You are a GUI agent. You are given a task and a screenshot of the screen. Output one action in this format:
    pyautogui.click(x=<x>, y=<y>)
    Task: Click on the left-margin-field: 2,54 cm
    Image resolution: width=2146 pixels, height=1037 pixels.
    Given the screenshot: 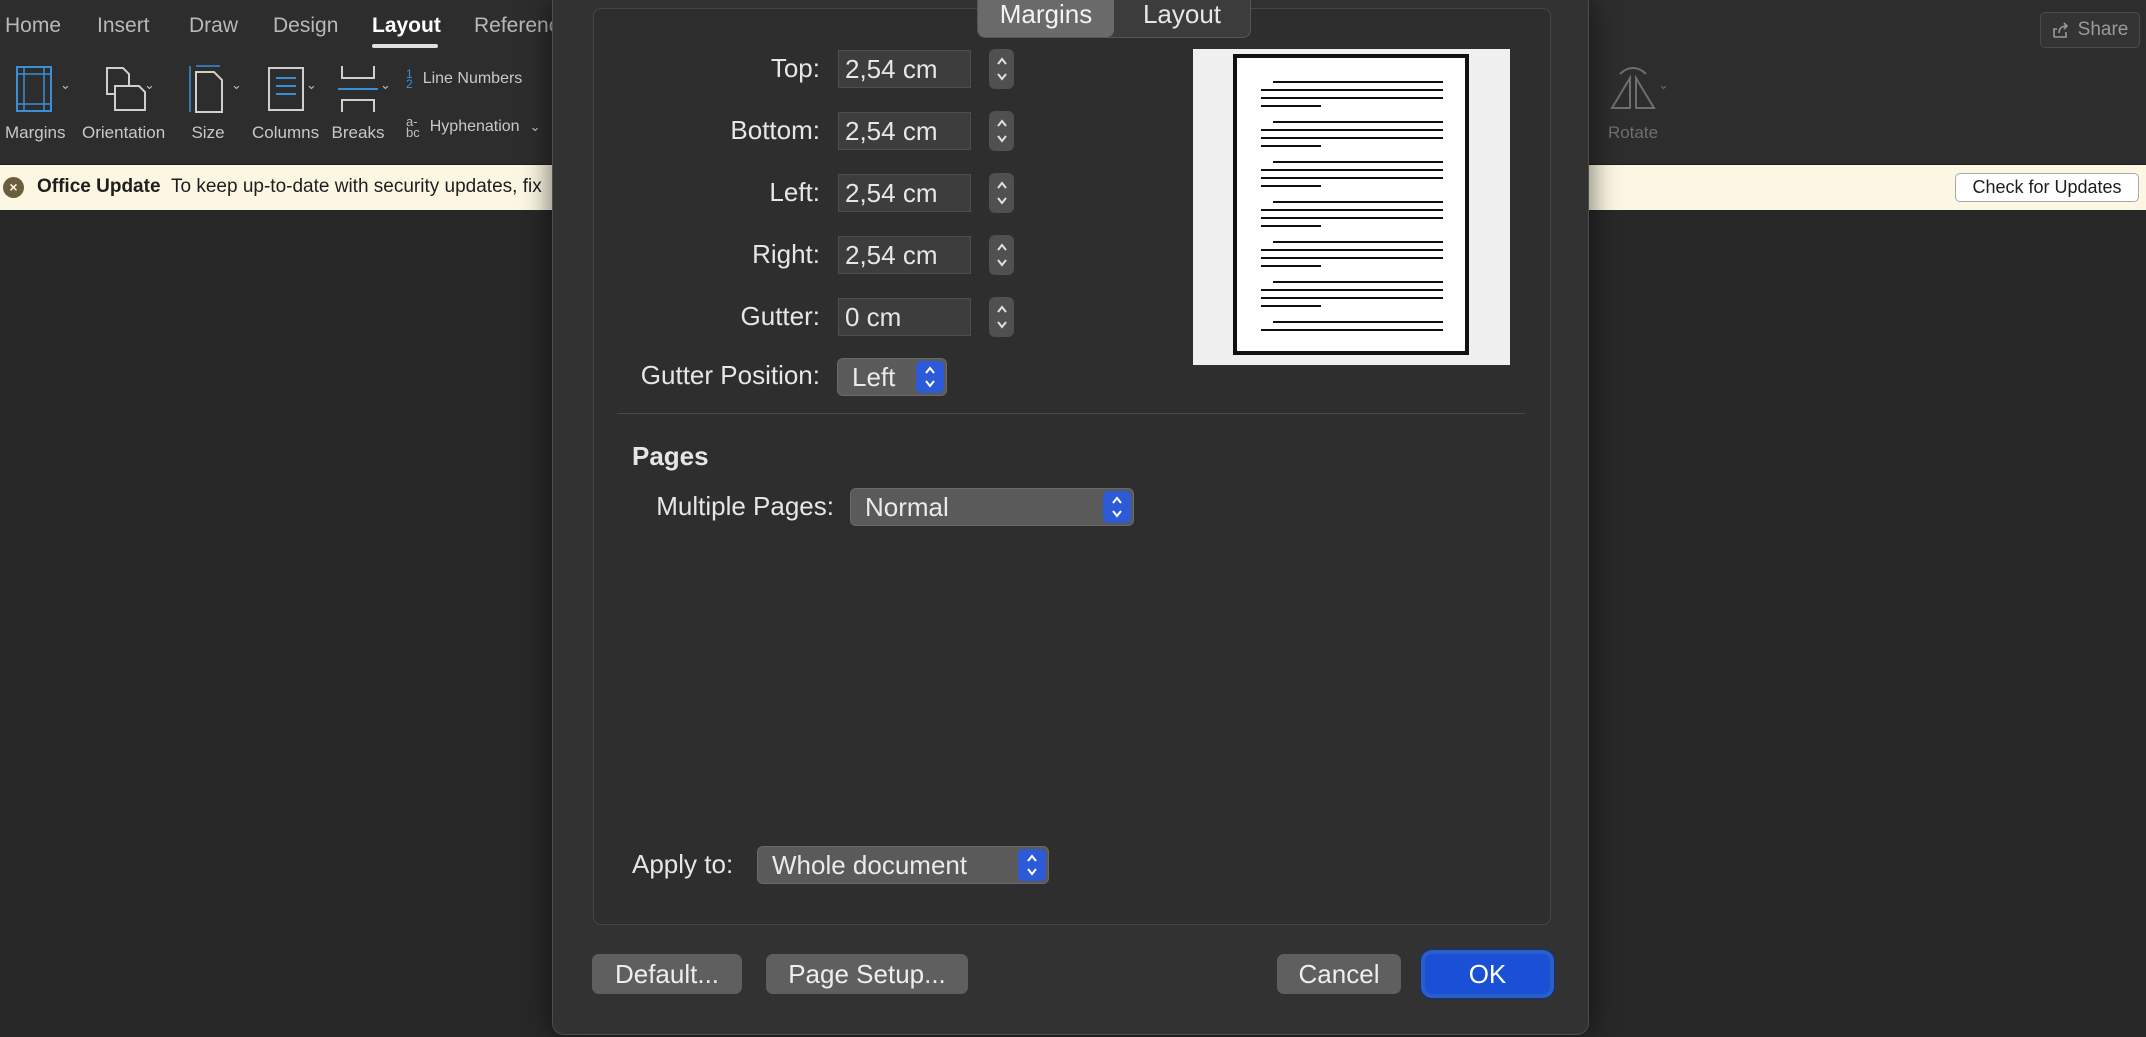 What is the action you would take?
    pyautogui.click(x=904, y=193)
    